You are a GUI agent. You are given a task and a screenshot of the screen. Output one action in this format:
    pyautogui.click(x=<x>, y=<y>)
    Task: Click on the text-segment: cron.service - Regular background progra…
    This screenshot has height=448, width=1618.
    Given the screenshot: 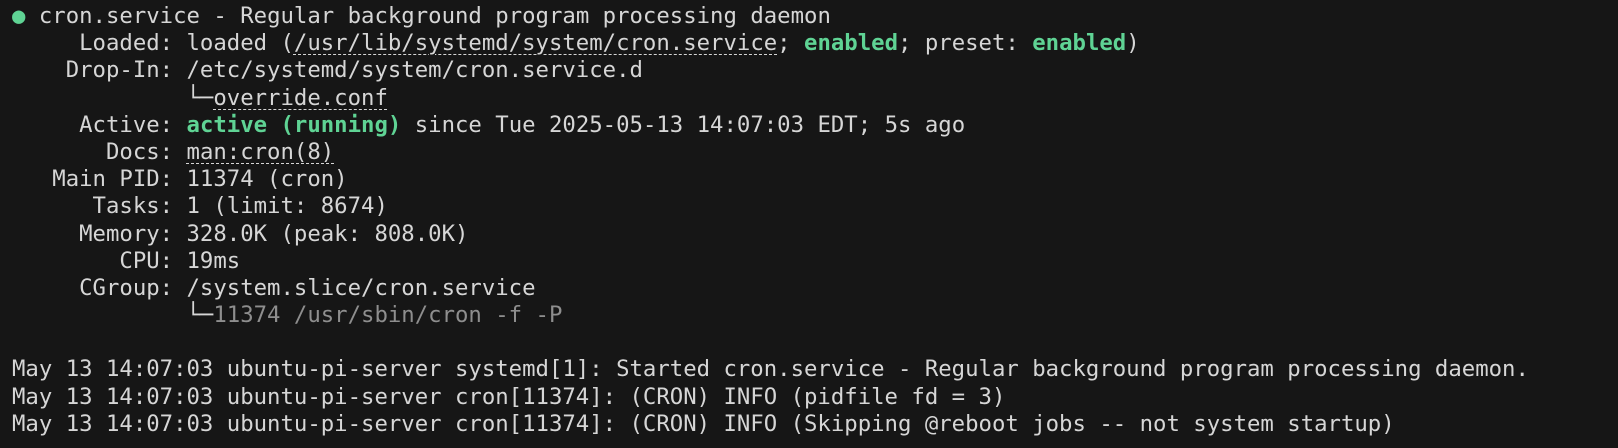 What is the action you would take?
    pyautogui.click(x=434, y=16)
    